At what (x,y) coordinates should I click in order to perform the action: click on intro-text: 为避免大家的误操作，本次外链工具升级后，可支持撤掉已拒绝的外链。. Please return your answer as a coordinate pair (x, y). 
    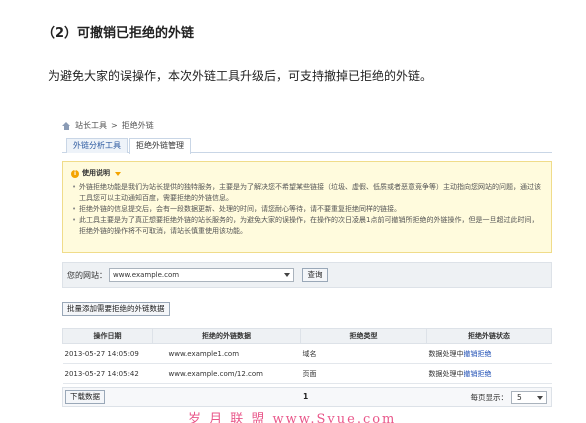
    Looking at the image, I should click on (240, 76).